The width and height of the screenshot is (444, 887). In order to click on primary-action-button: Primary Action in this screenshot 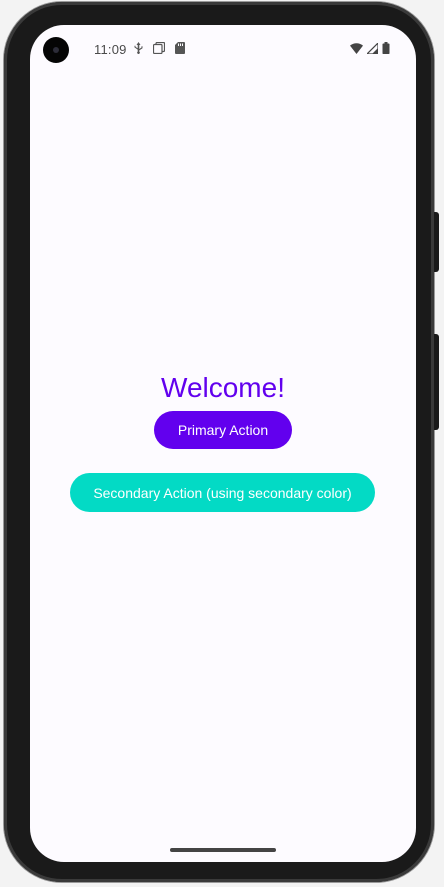, I will do `click(223, 430)`.